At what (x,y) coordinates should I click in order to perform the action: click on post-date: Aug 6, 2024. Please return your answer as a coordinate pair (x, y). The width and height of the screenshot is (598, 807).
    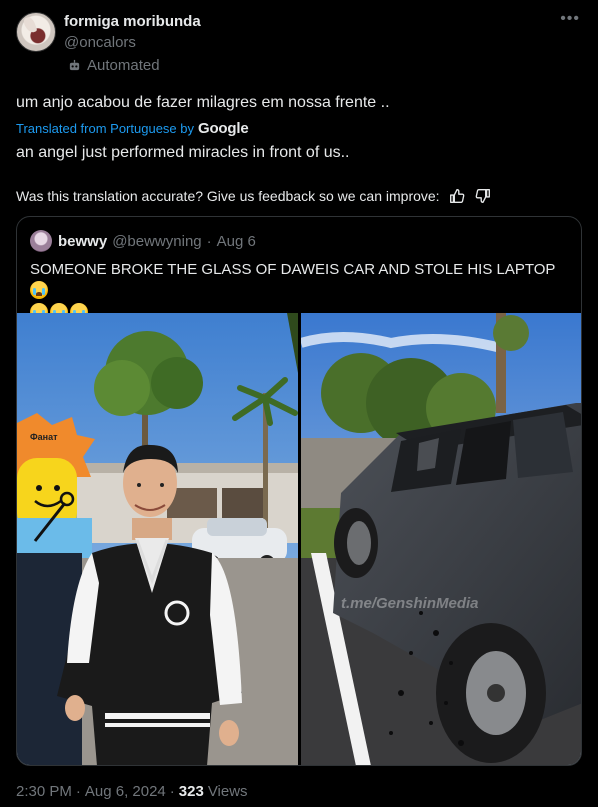
    Looking at the image, I should click on (125, 791).